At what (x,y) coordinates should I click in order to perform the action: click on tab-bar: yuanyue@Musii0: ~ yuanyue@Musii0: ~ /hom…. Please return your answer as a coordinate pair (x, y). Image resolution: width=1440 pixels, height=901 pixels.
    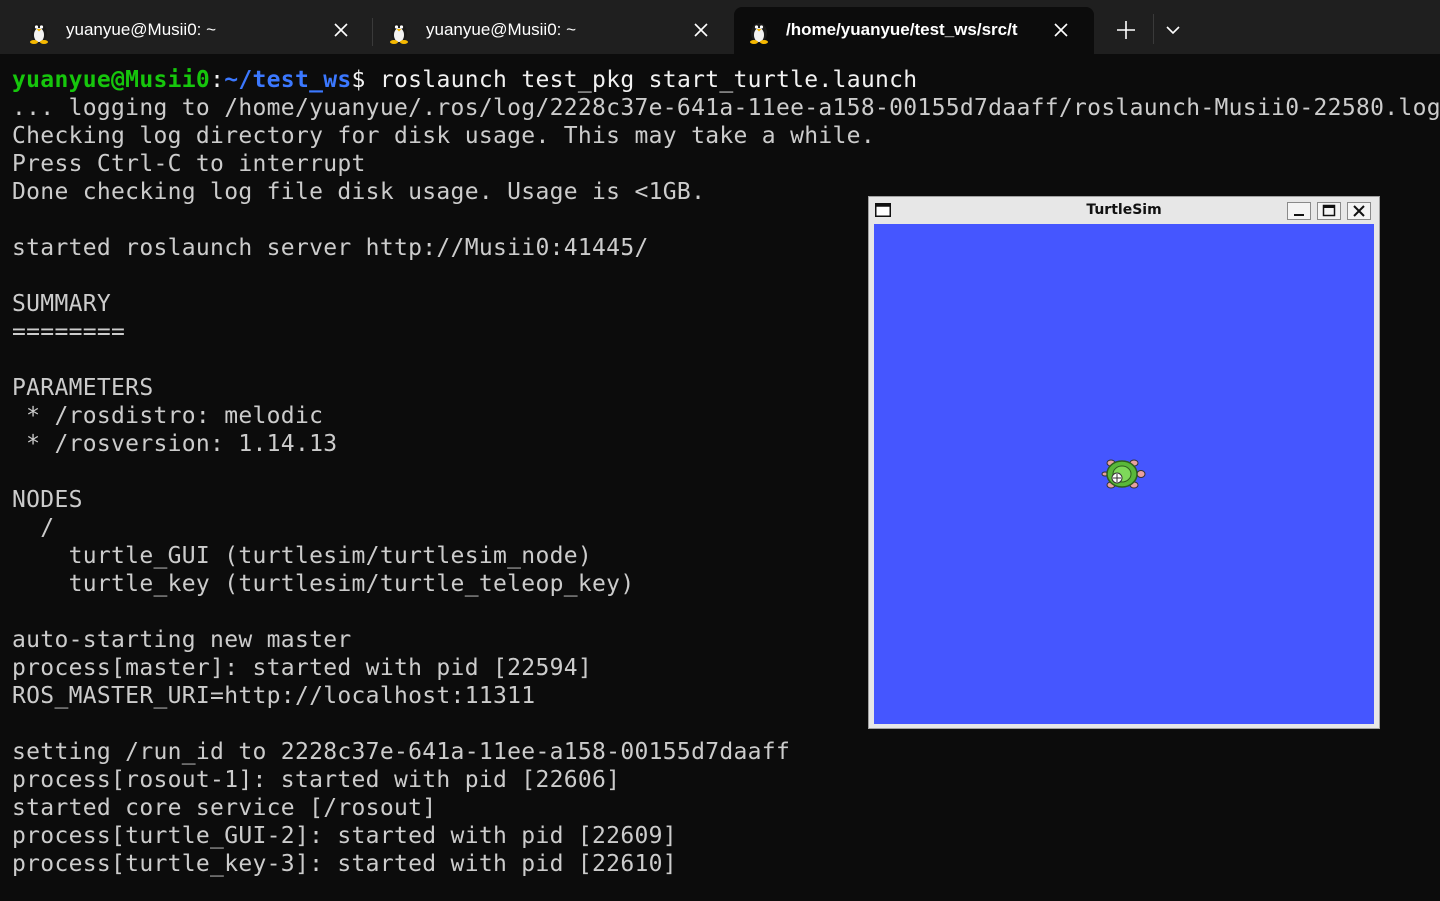
    Looking at the image, I should click on (720, 27).